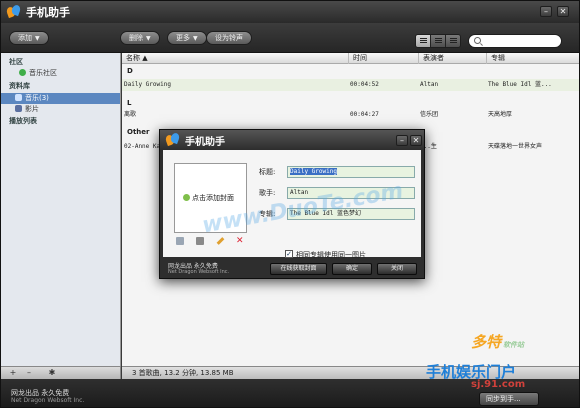 This screenshot has width=580, height=408. Describe the element at coordinates (429, 114) in the screenshot. I see `cell-artist: 信乐团` at that location.